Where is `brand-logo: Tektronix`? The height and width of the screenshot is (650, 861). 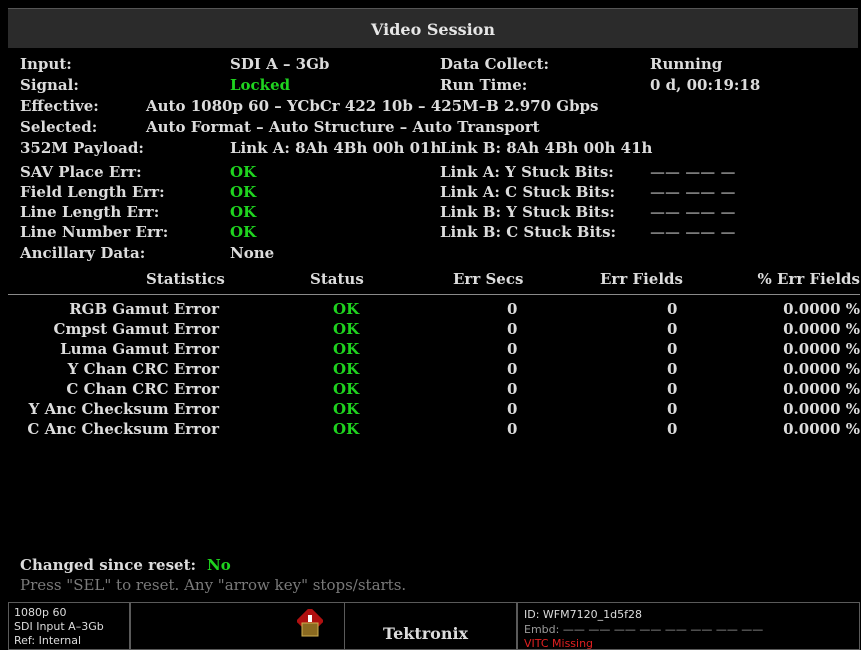 brand-logo: Tektronix is located at coordinates (426, 633).